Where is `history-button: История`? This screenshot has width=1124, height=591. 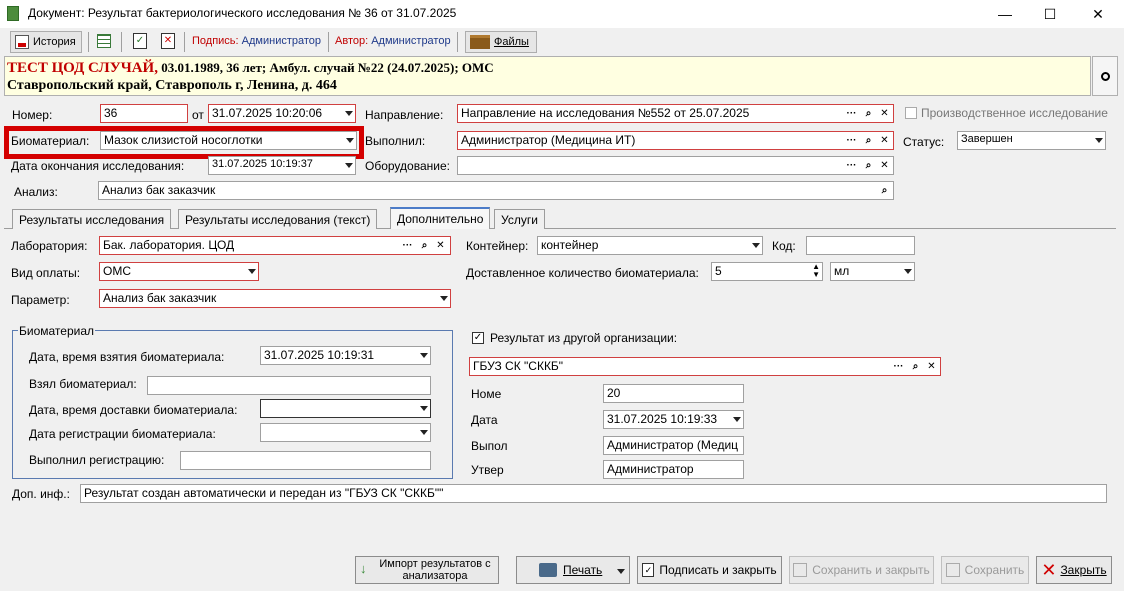 history-button: История is located at coordinates (46, 42).